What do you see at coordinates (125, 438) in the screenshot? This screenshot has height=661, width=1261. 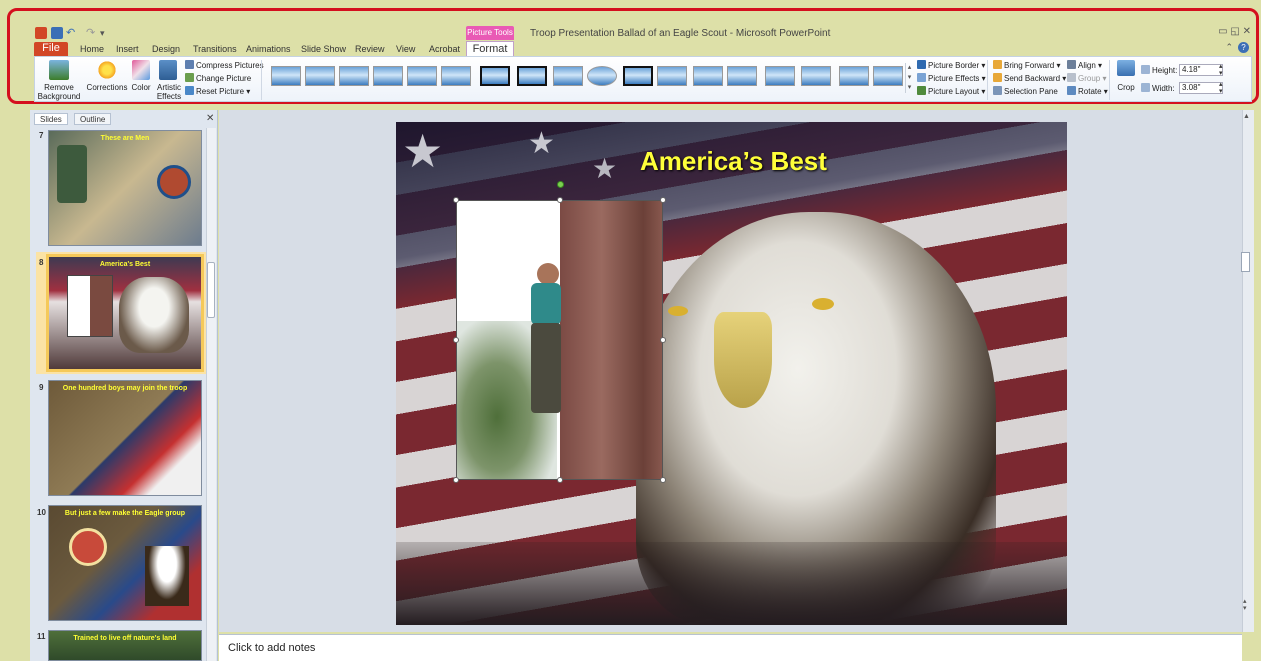 I see `slide-thumbnail-9: One hundred boys may join the troop` at bounding box center [125, 438].